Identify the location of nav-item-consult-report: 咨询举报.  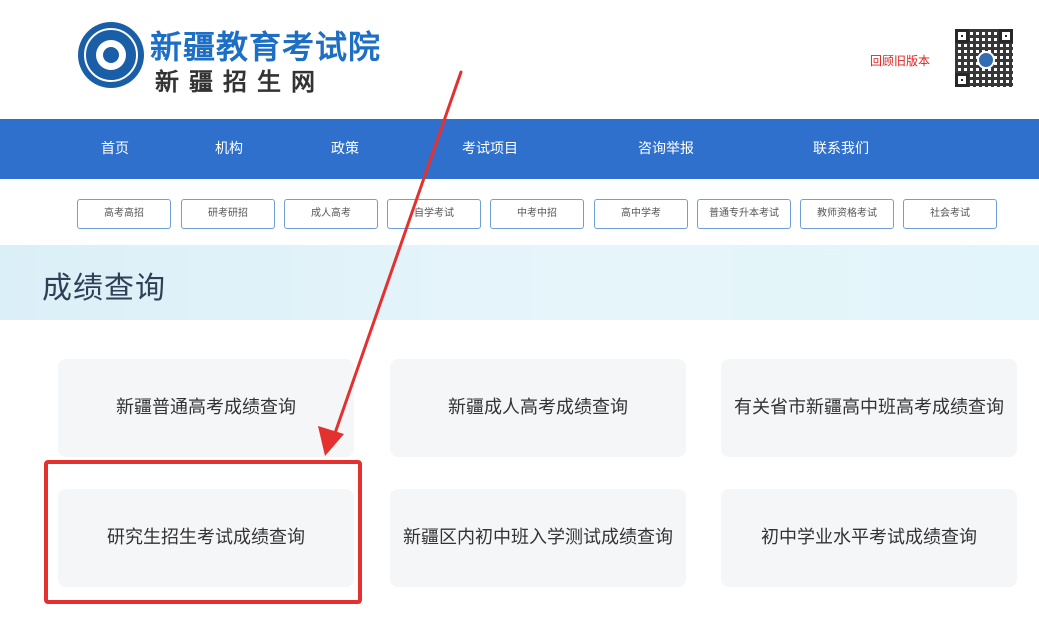
(666, 149).